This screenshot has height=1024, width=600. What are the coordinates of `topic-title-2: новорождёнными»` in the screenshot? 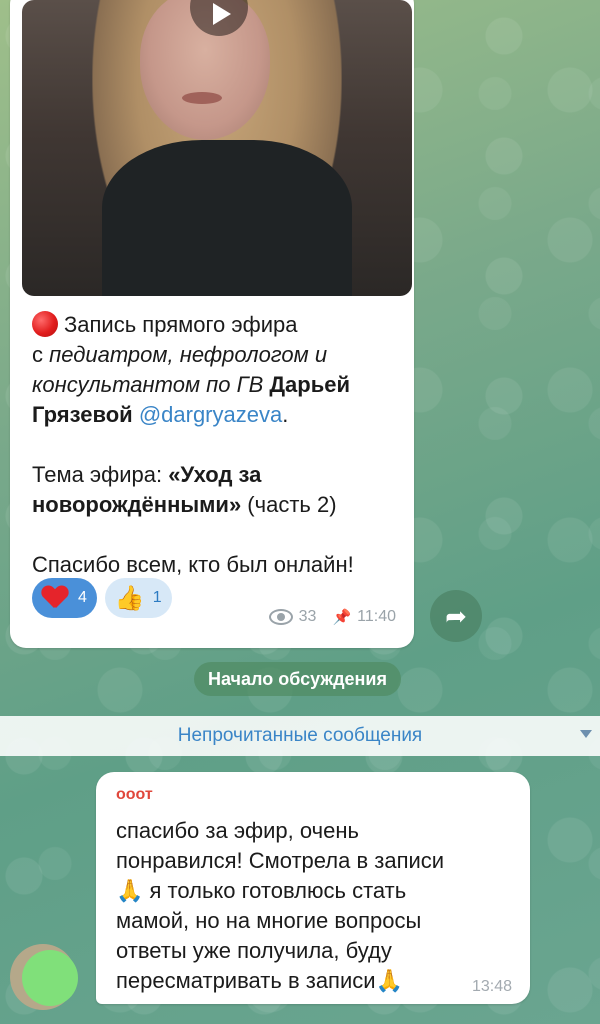 It's located at (137, 504).